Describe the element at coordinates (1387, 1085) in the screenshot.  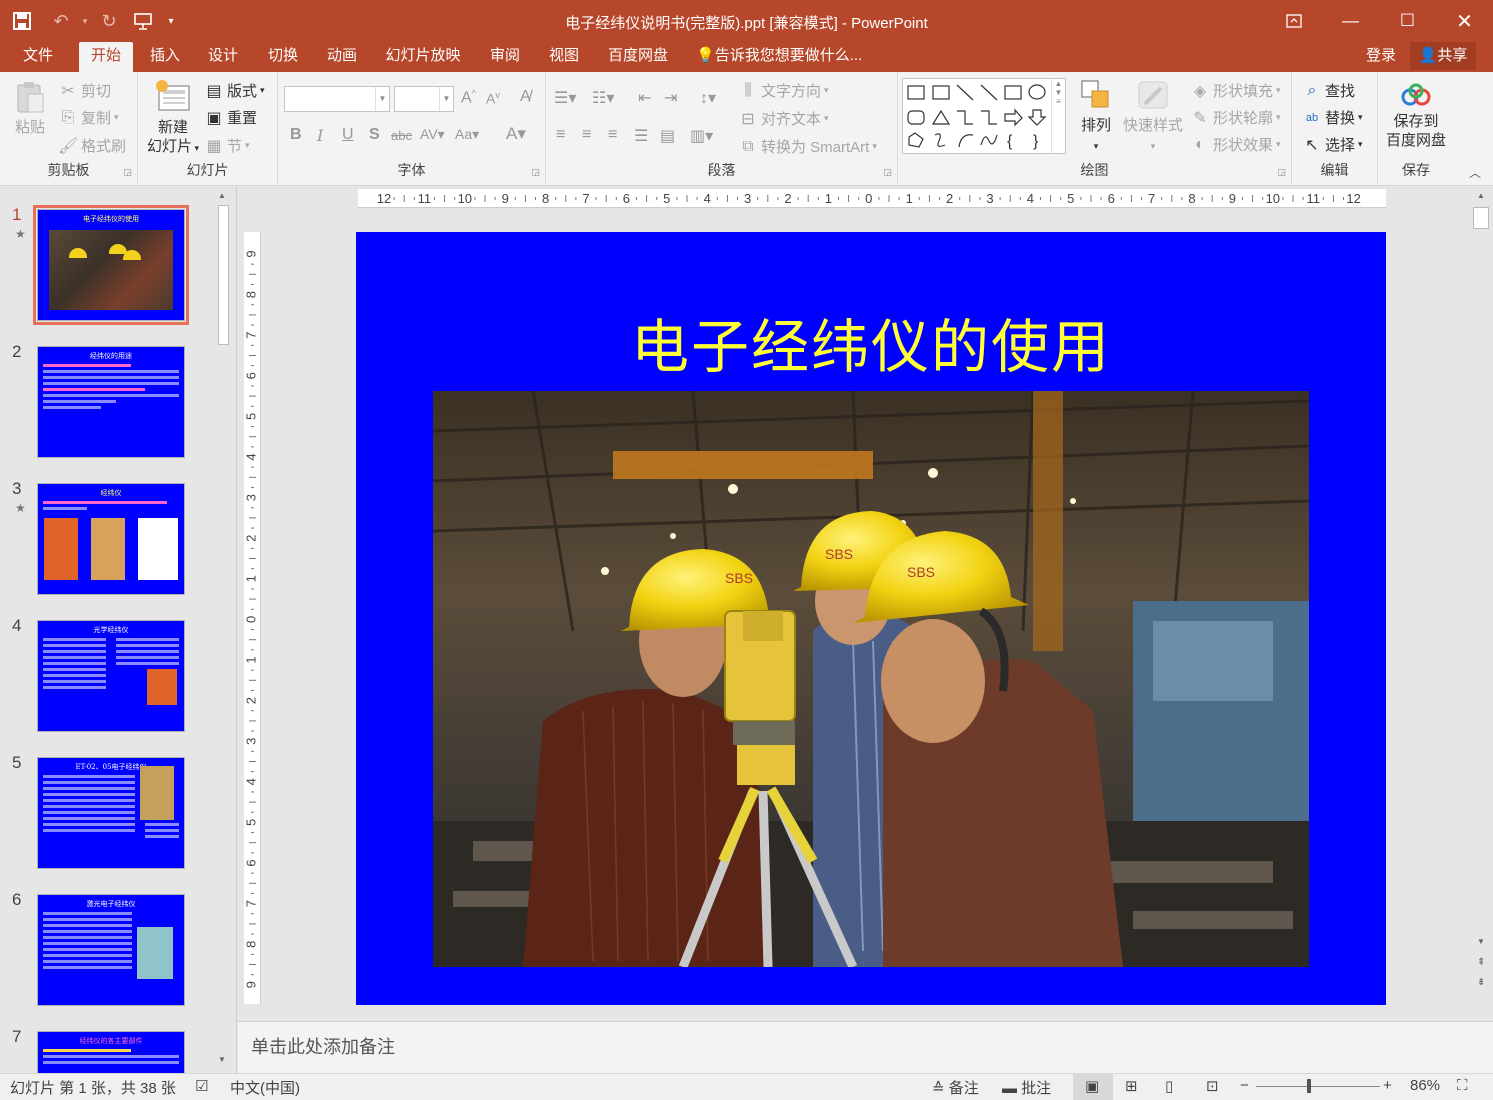
I see `zoom-in-icon: +` at that location.